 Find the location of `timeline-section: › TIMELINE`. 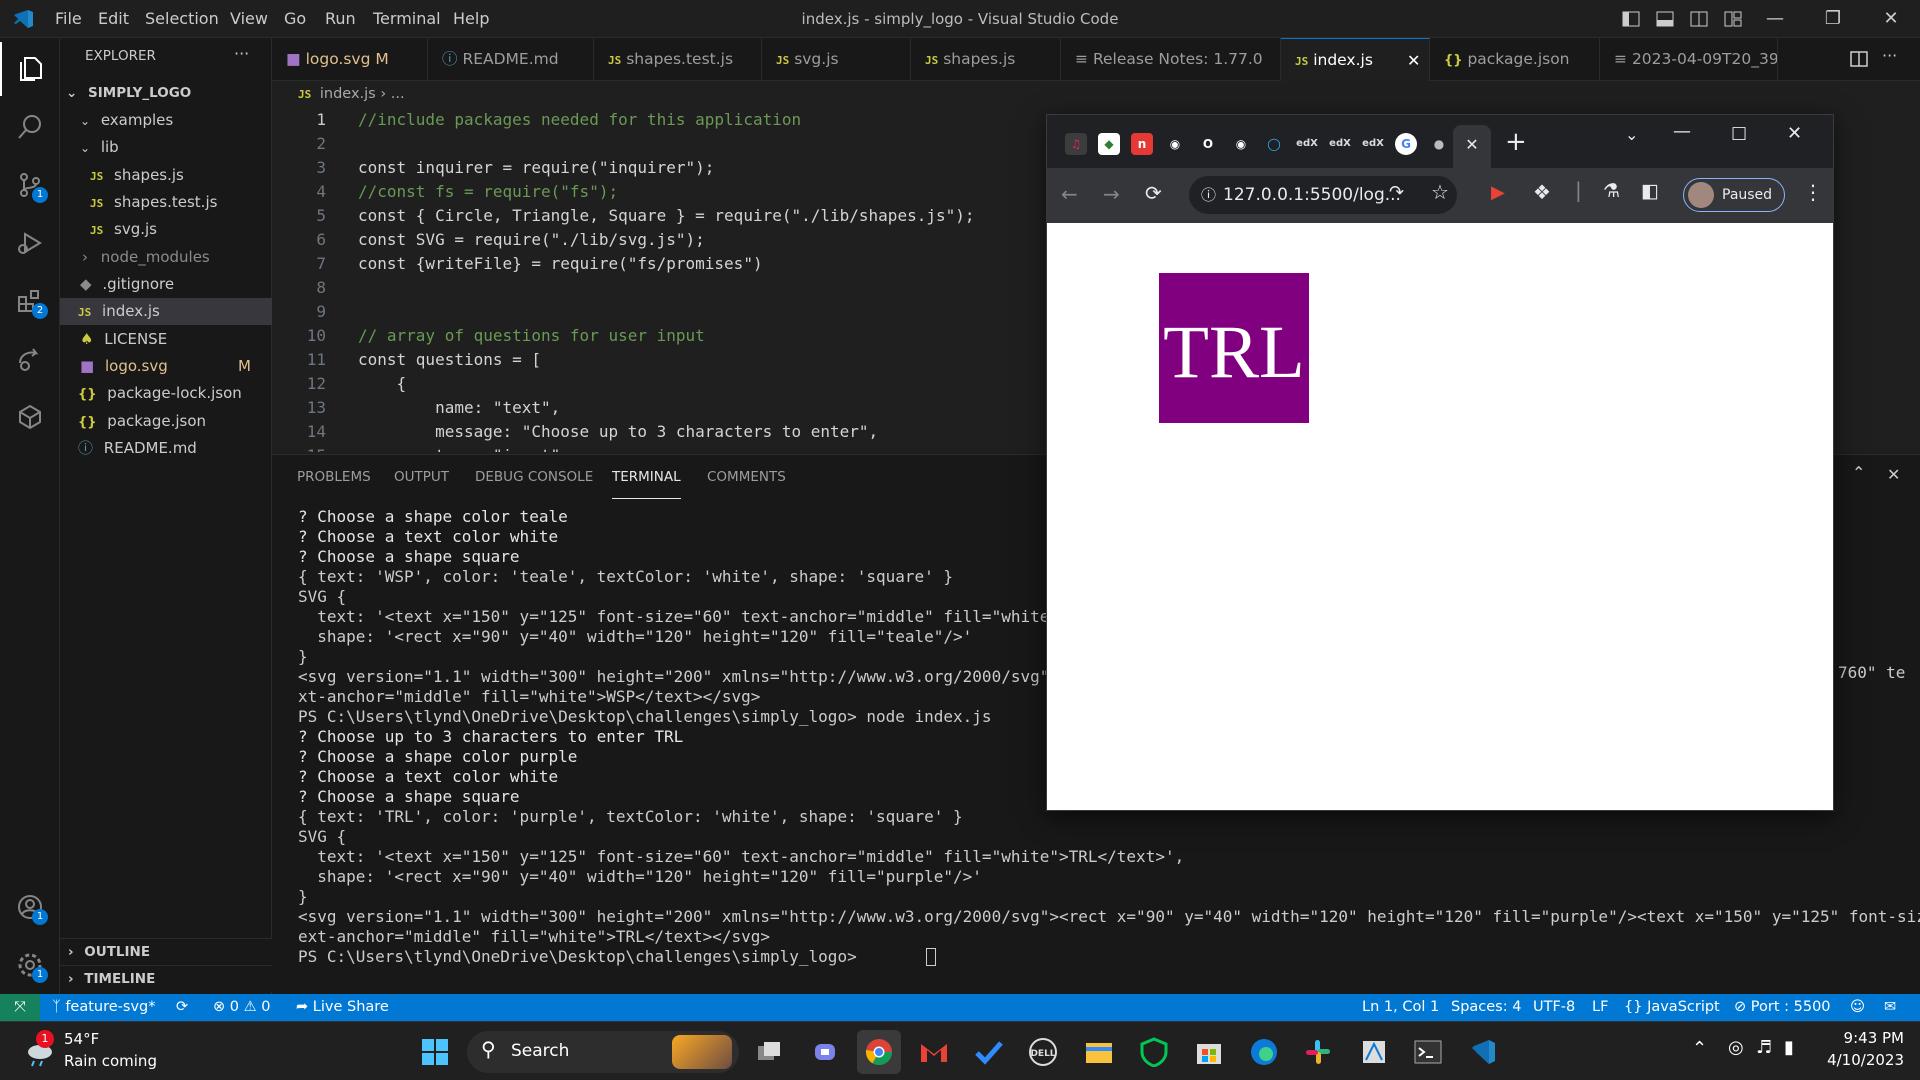

timeline-section: › TIMELINE is located at coordinates (166, 978).